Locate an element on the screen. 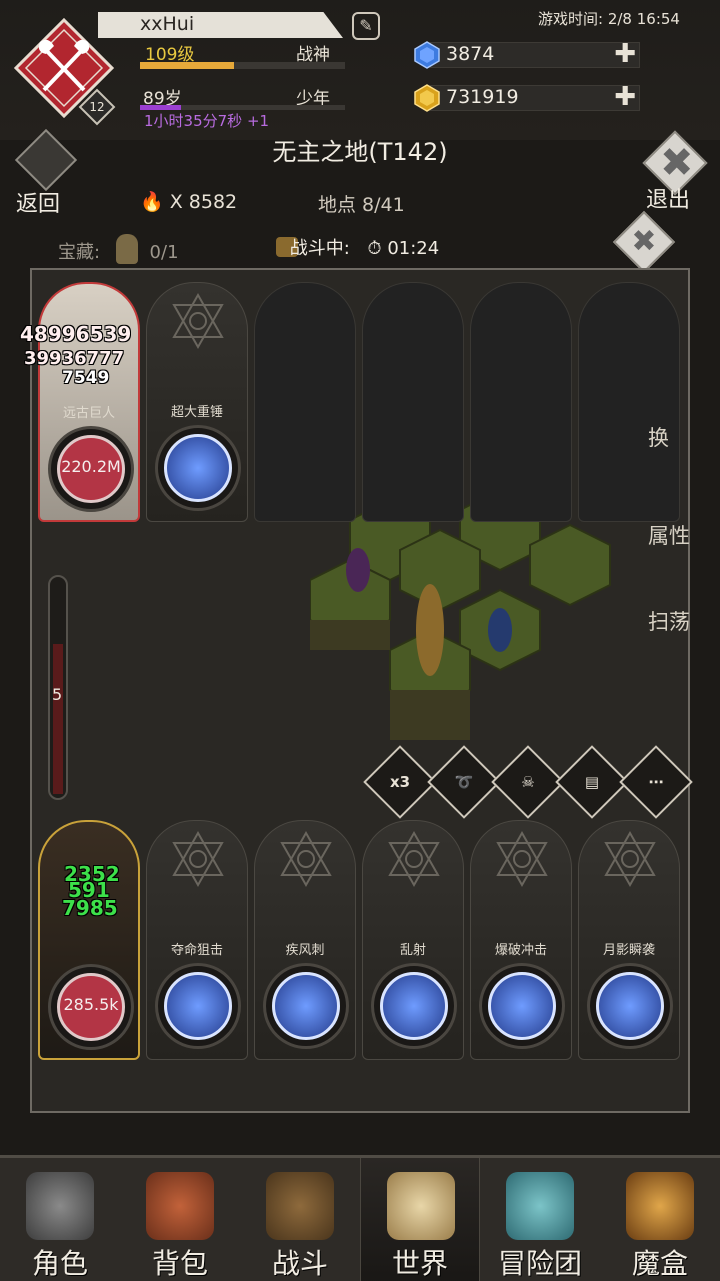  tab-magic-box: 魔盒 is located at coordinates (660, 1219).